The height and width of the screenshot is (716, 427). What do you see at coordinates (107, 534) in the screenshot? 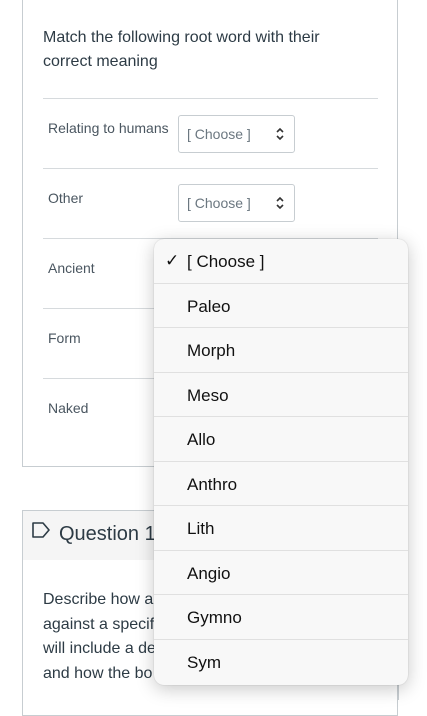
I see `question-2-title: Question 1` at bounding box center [107, 534].